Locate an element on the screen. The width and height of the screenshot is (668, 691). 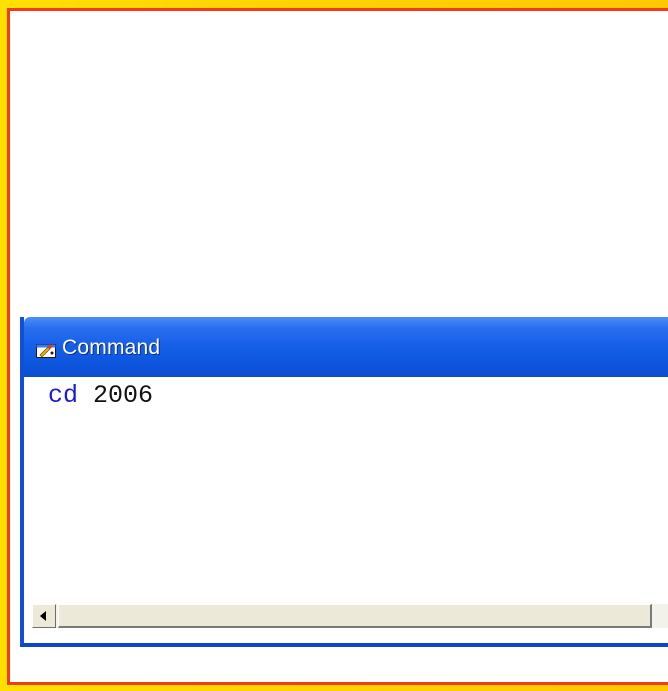
scrollbar-thumb is located at coordinates (355, 616).